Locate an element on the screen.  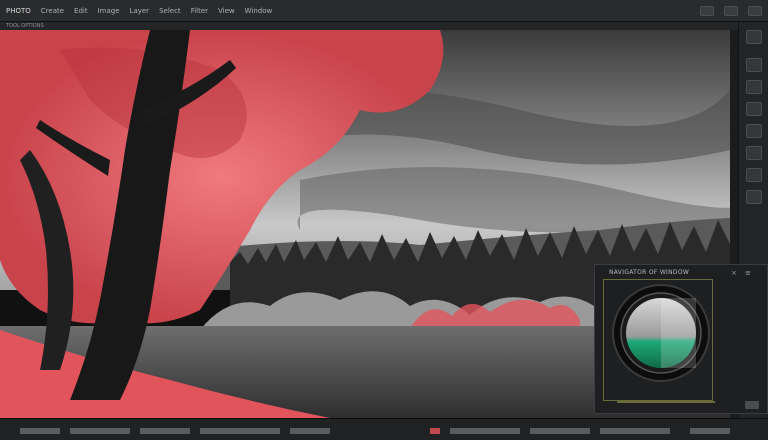
options-bar: TOOL OPTIONS is located at coordinates (370, 26).